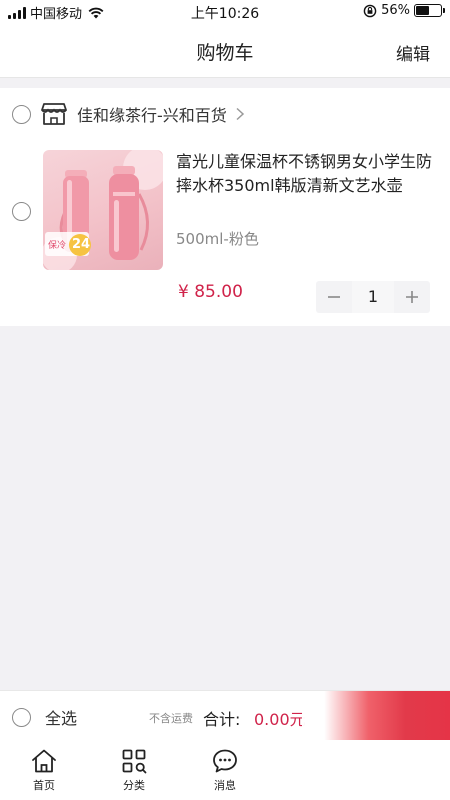  I want to click on page-title: 购物车, so click(225, 53).